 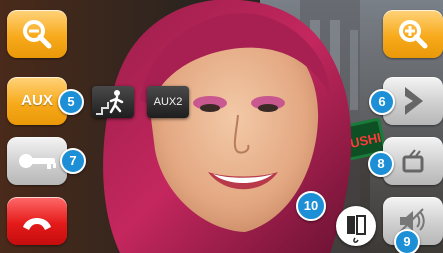 I want to click on callout-badge-7: 7, so click(x=73, y=161).